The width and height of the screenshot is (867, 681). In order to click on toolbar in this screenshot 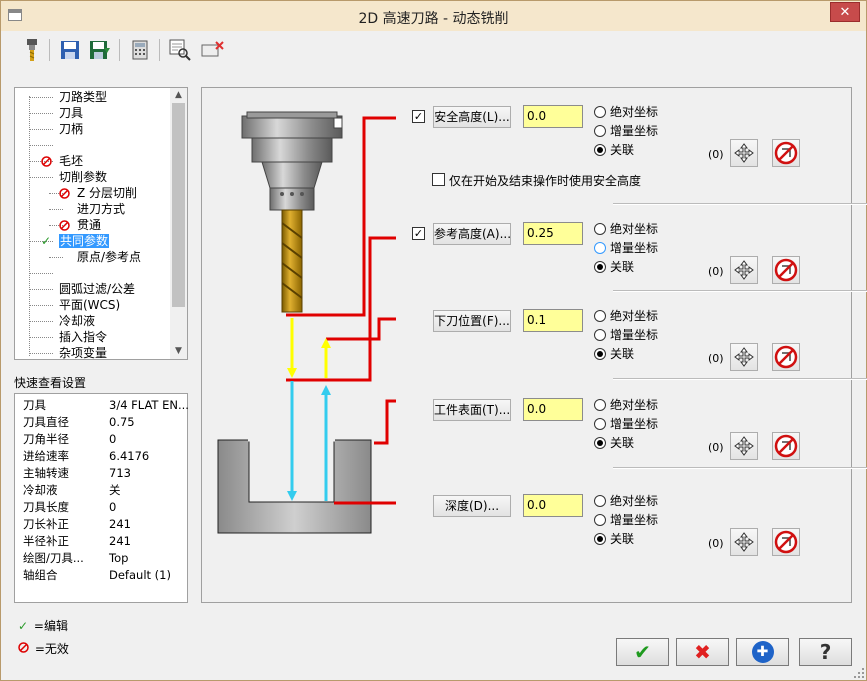, I will do `click(131, 51)`.